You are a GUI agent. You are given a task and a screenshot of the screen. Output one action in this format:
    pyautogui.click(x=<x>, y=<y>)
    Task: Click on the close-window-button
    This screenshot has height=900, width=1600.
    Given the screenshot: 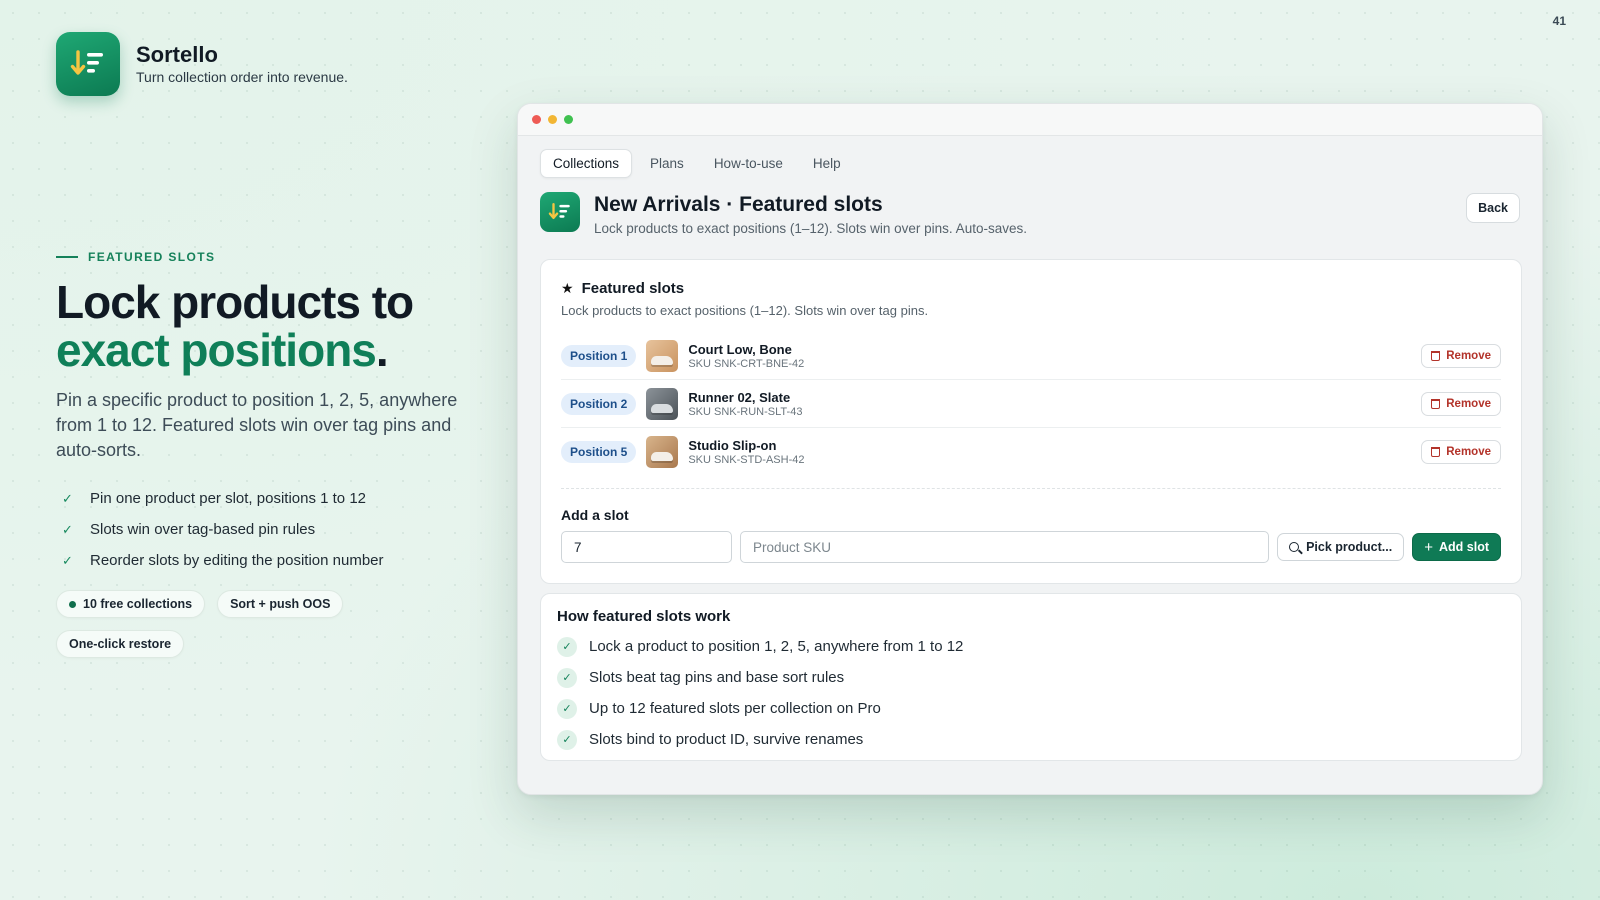 What is the action you would take?
    pyautogui.click(x=536, y=119)
    